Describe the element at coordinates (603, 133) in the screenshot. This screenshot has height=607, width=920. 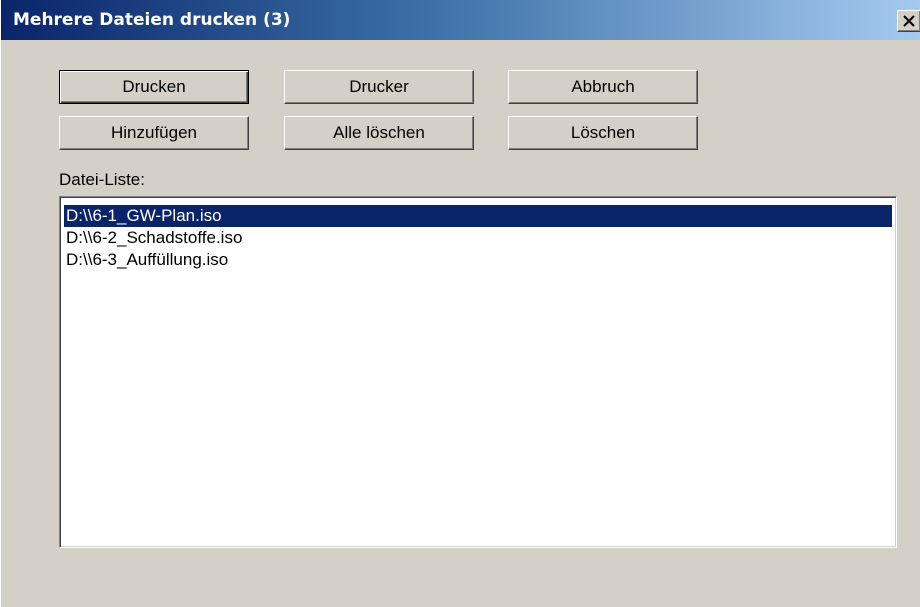
I see `delete-button: Löschen` at that location.